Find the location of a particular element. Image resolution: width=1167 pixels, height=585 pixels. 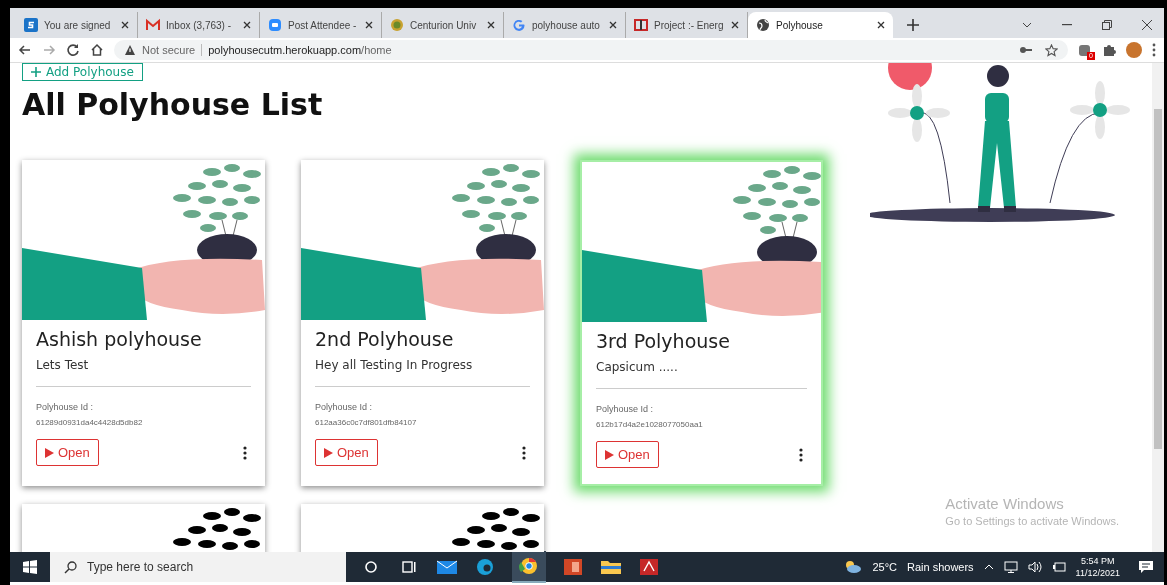

card-title: 3rd Polyhouse is located at coordinates (663, 341).